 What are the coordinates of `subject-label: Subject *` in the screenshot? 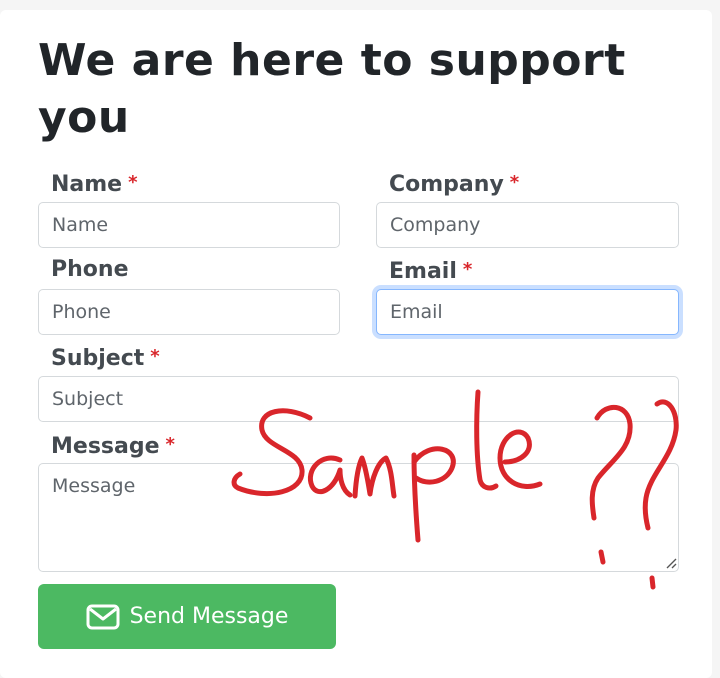 It's located at (105, 358).